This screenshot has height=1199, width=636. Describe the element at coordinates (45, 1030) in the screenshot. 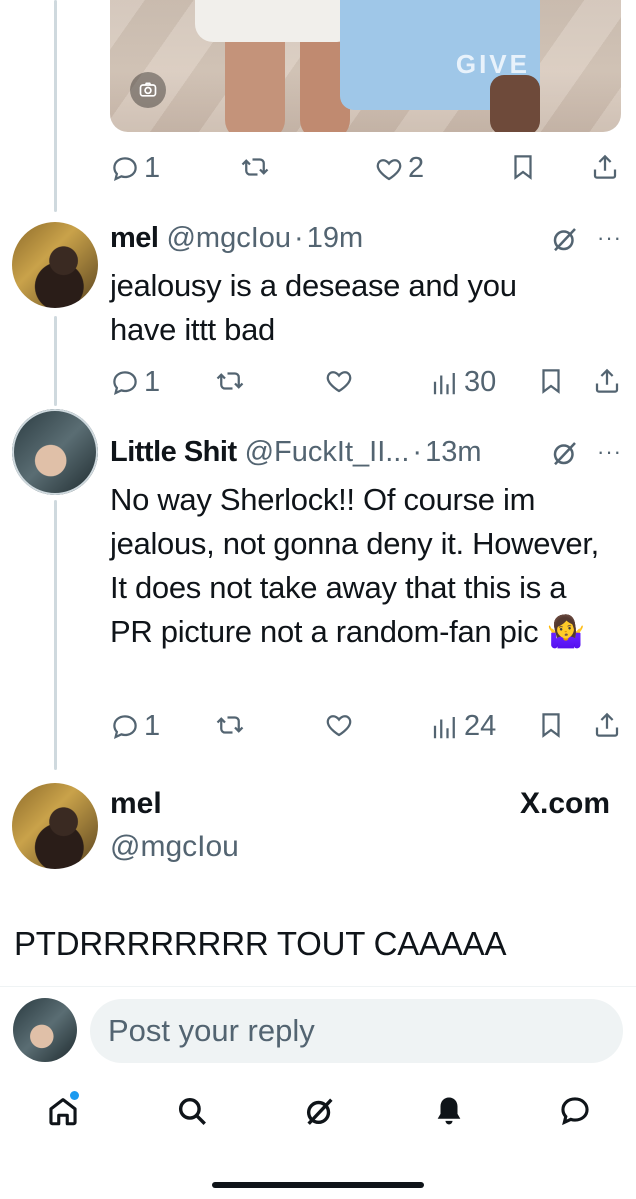

I see `reply-avatar` at that location.